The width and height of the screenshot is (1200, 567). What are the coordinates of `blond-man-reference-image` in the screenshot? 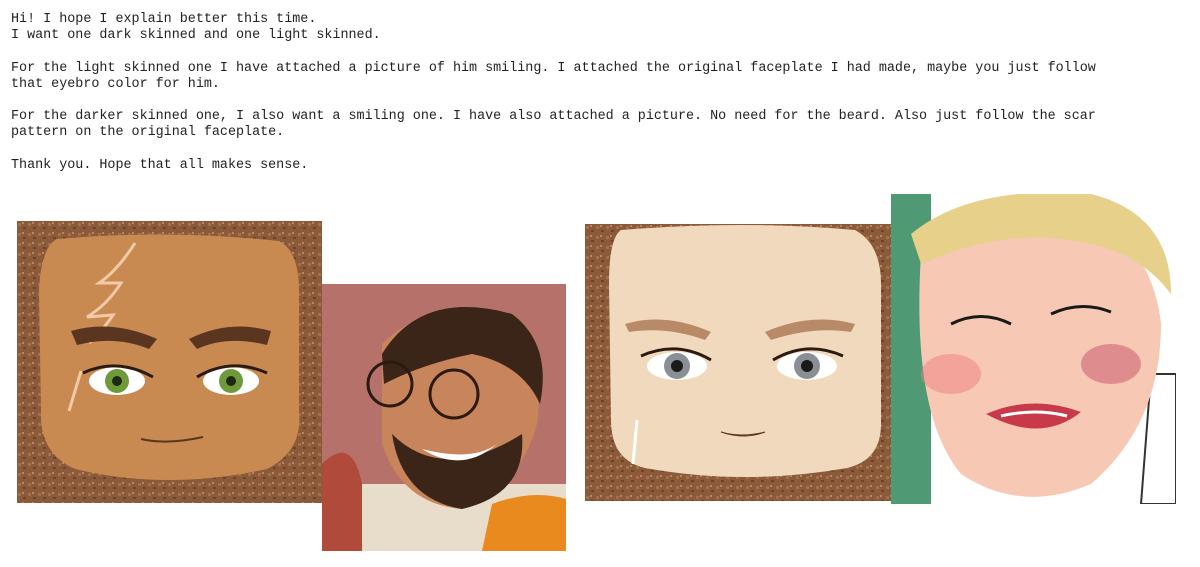 It's located at (1033, 349).